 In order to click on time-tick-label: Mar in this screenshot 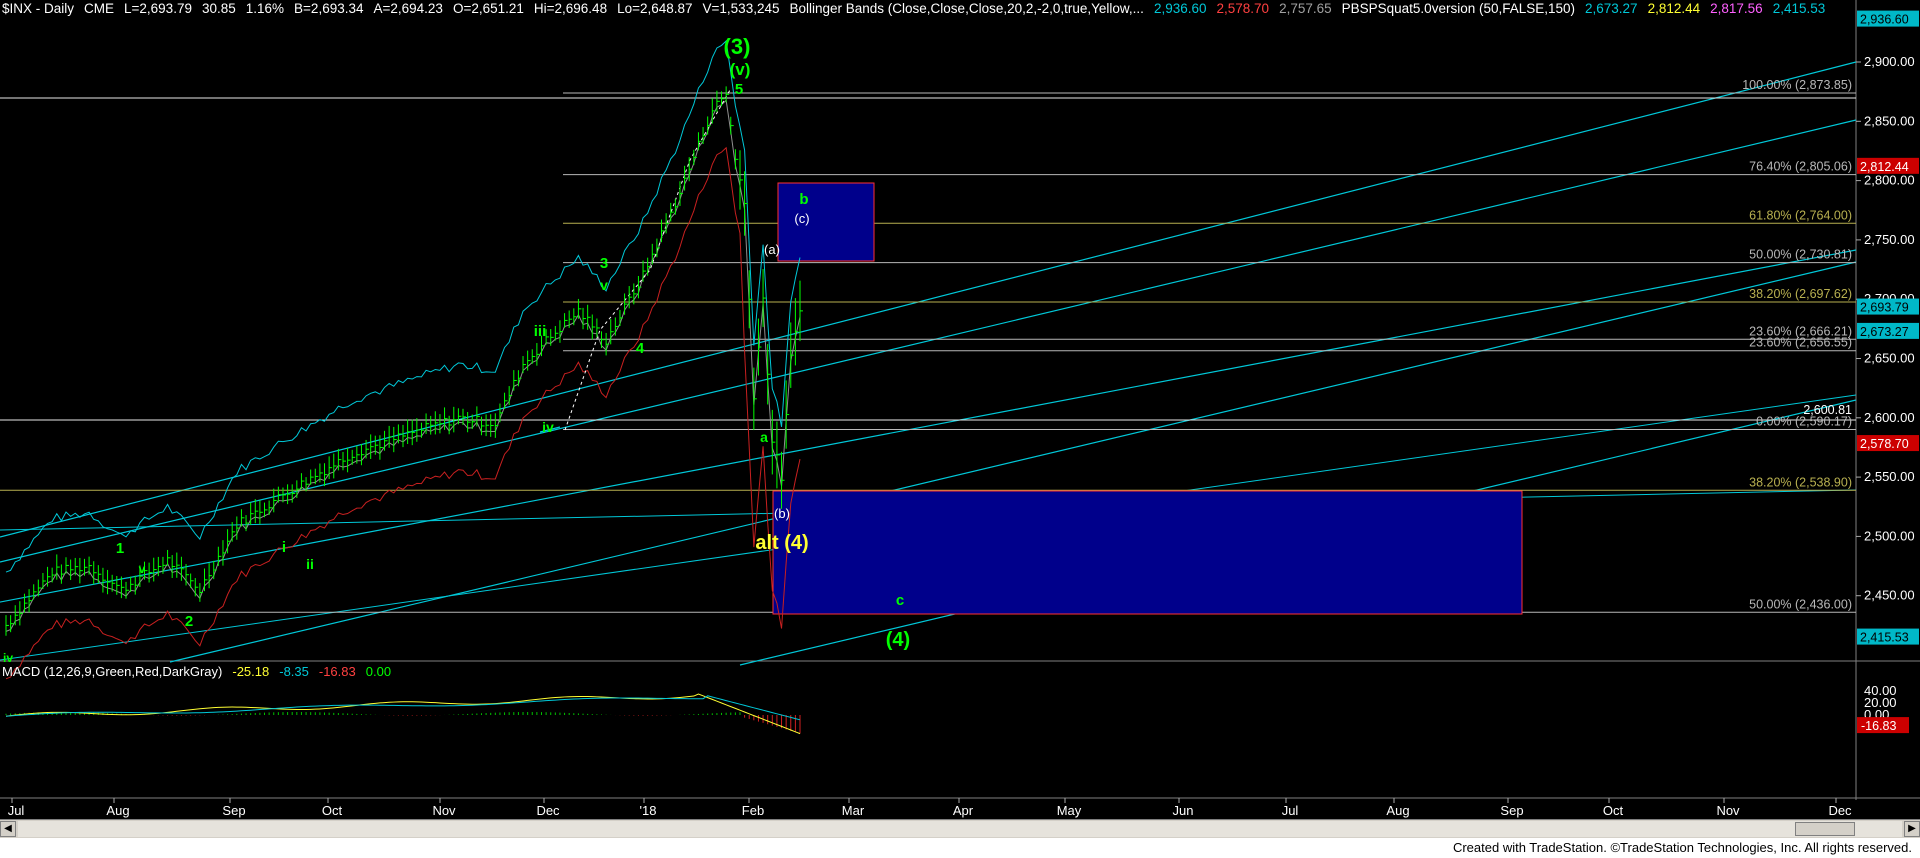, I will do `click(853, 810)`.